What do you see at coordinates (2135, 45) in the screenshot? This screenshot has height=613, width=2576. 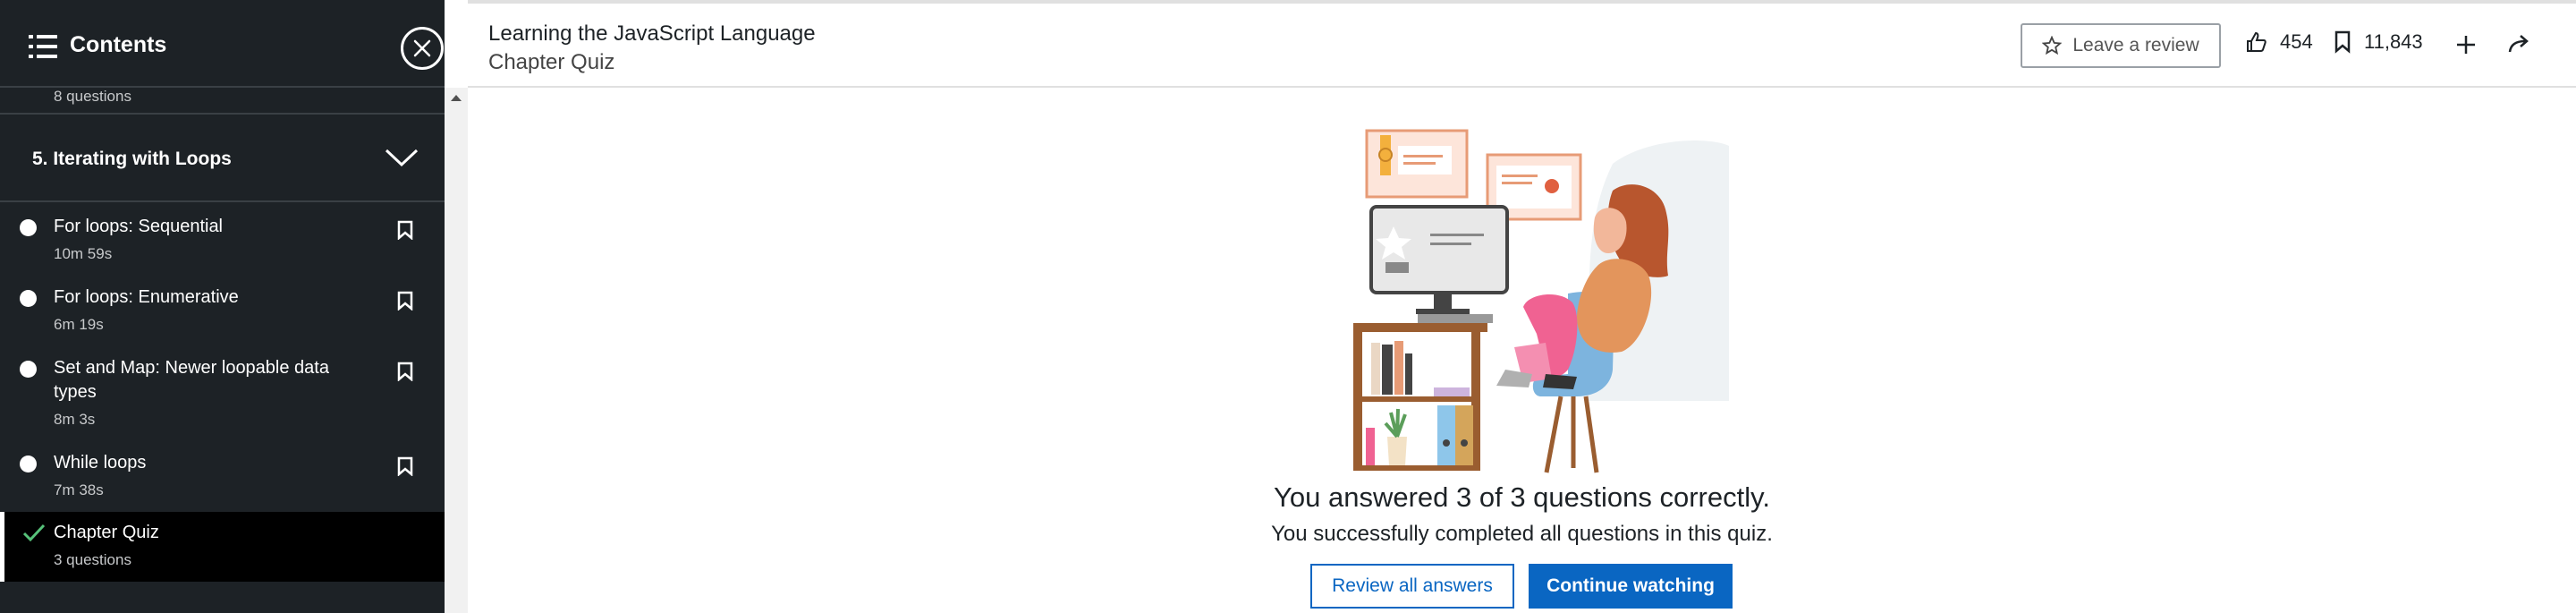 I see `leave-review-label: Leave a review` at bounding box center [2135, 45].